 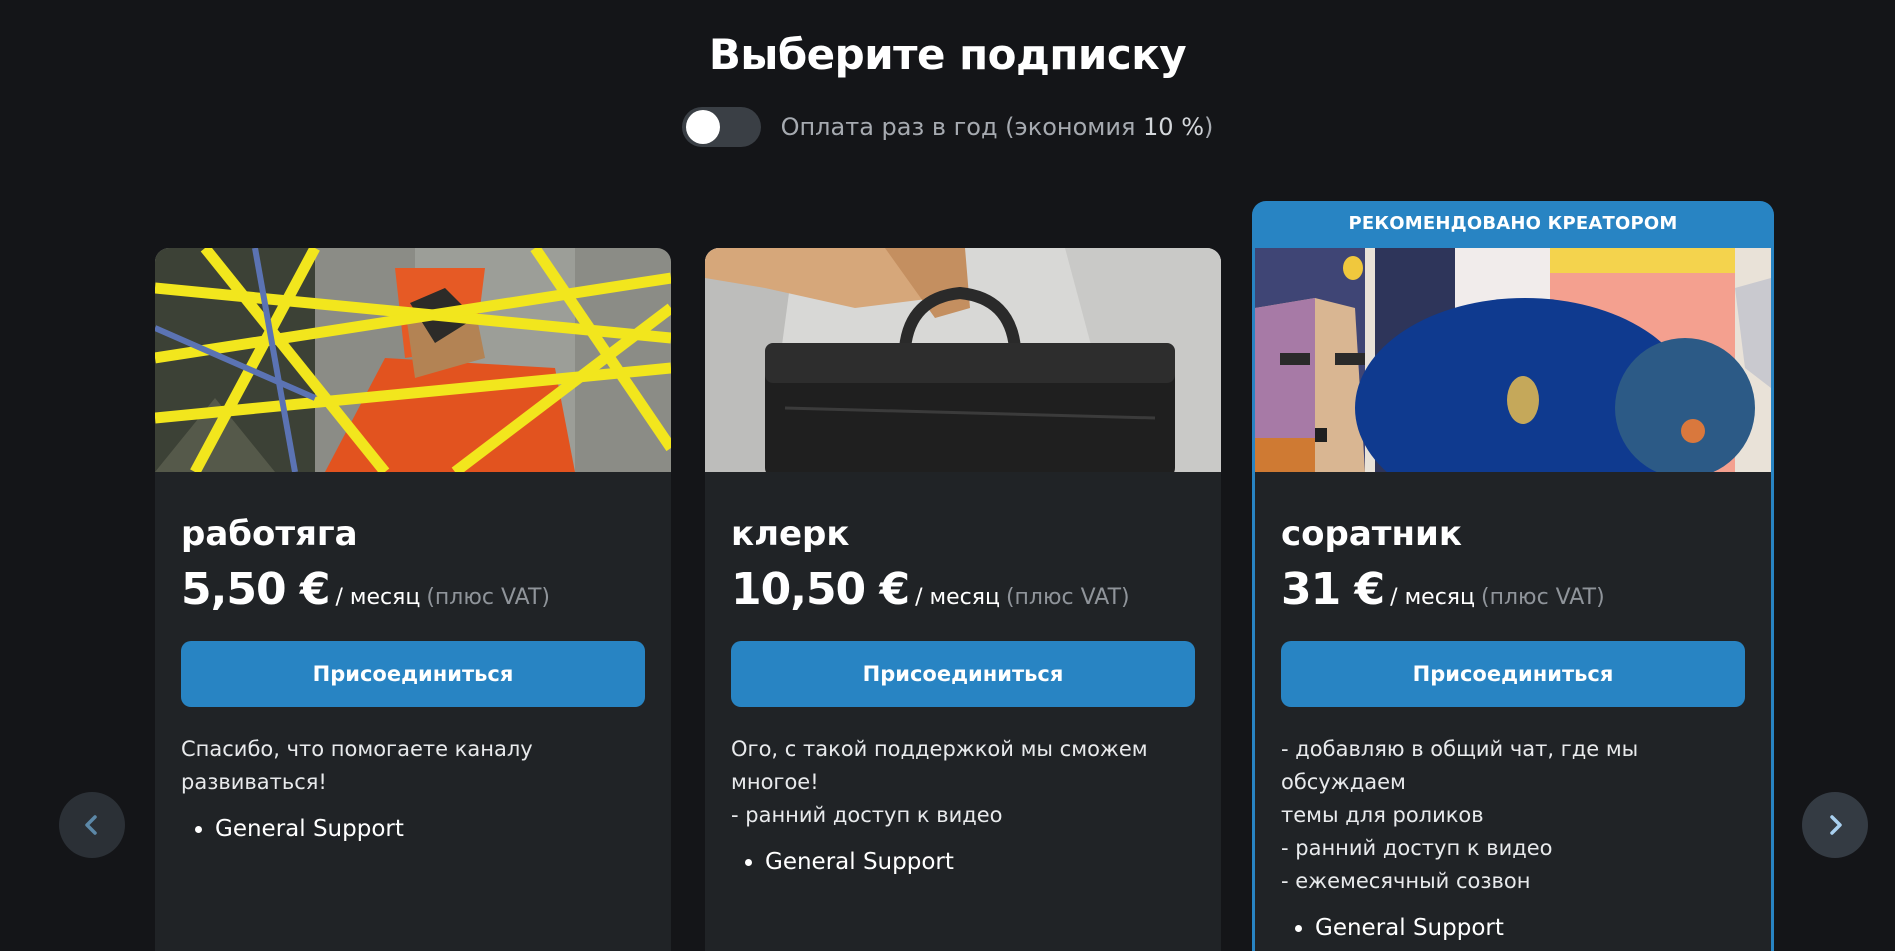 I want to click on price-row: 10,50 € / месяц (плюс VAT), so click(x=963, y=589).